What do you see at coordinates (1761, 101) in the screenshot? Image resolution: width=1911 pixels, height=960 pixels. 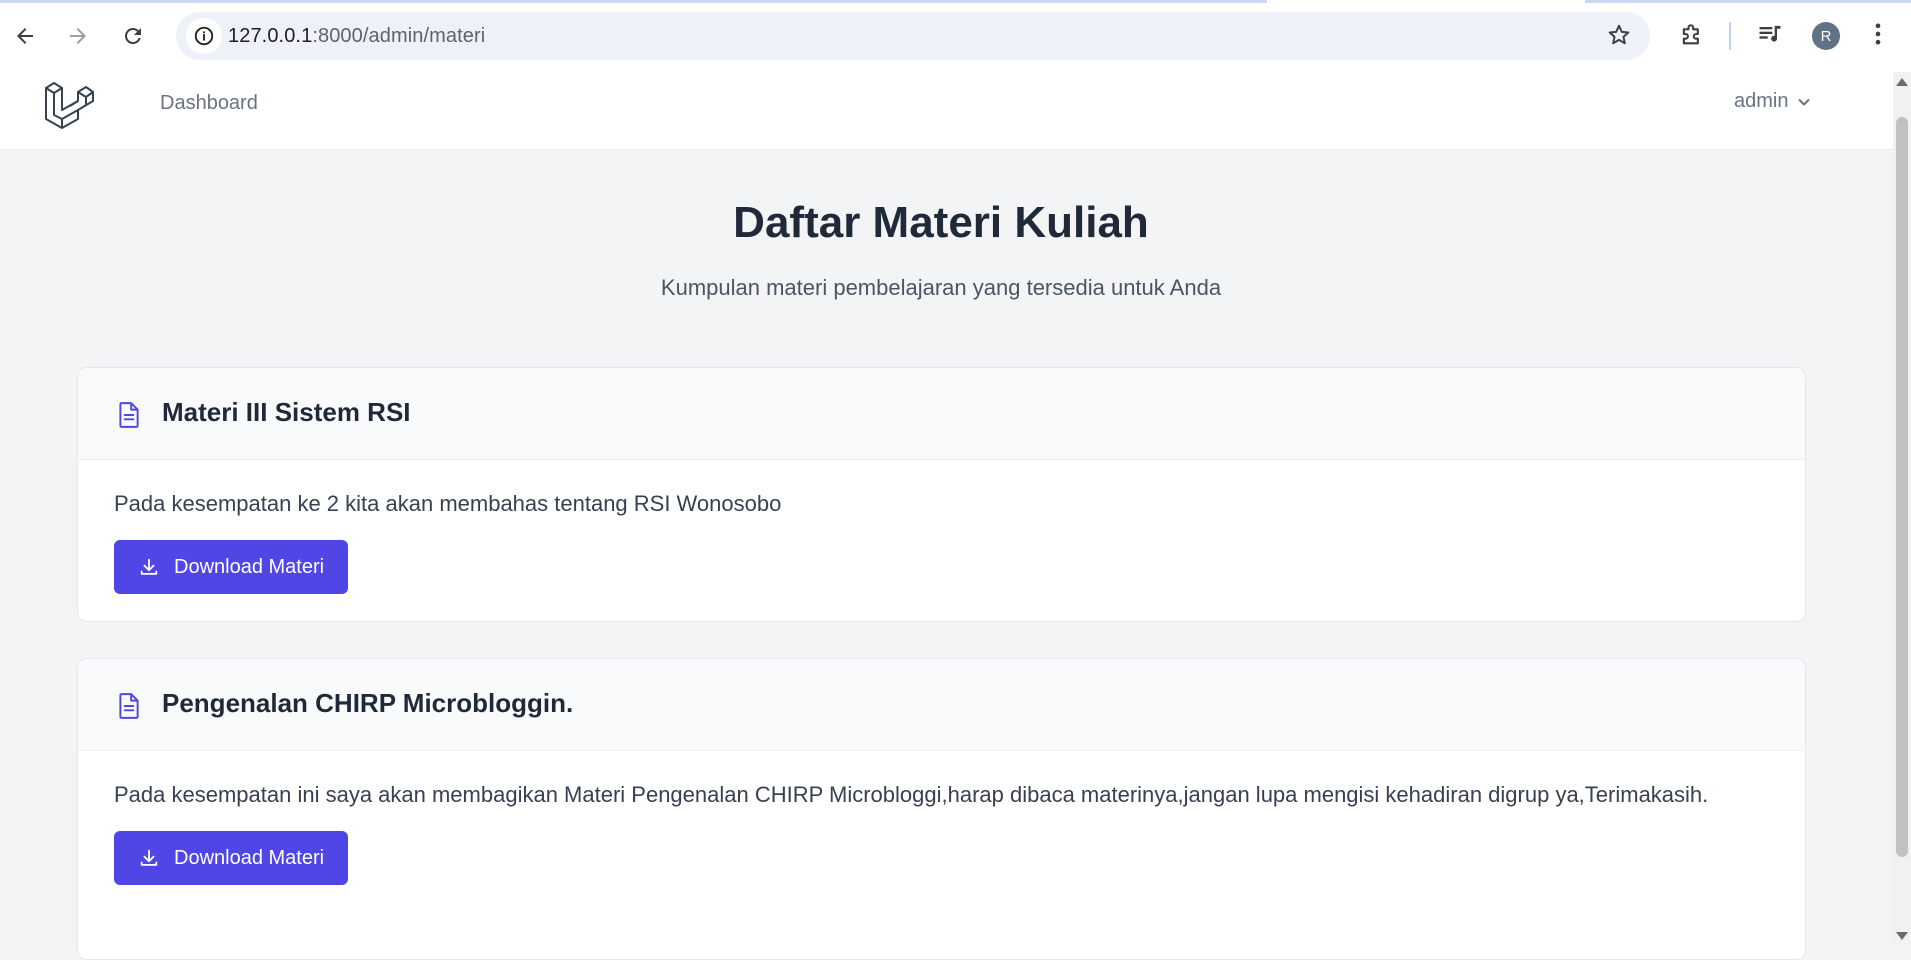 I see `user-name: admin` at bounding box center [1761, 101].